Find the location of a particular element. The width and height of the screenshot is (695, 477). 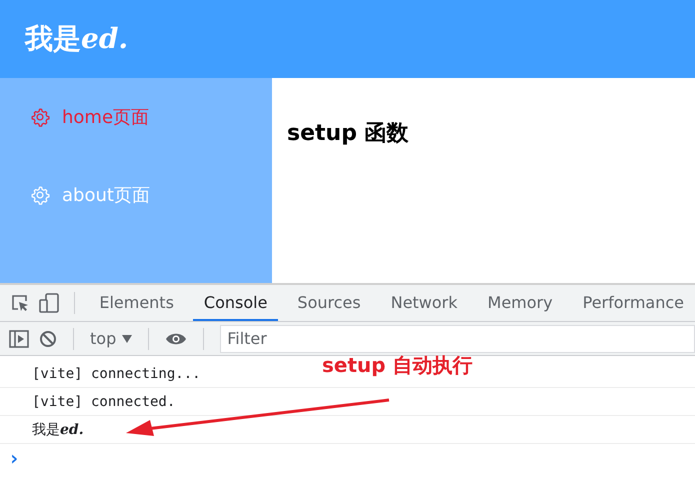

clear-console-icon is located at coordinates (48, 339).